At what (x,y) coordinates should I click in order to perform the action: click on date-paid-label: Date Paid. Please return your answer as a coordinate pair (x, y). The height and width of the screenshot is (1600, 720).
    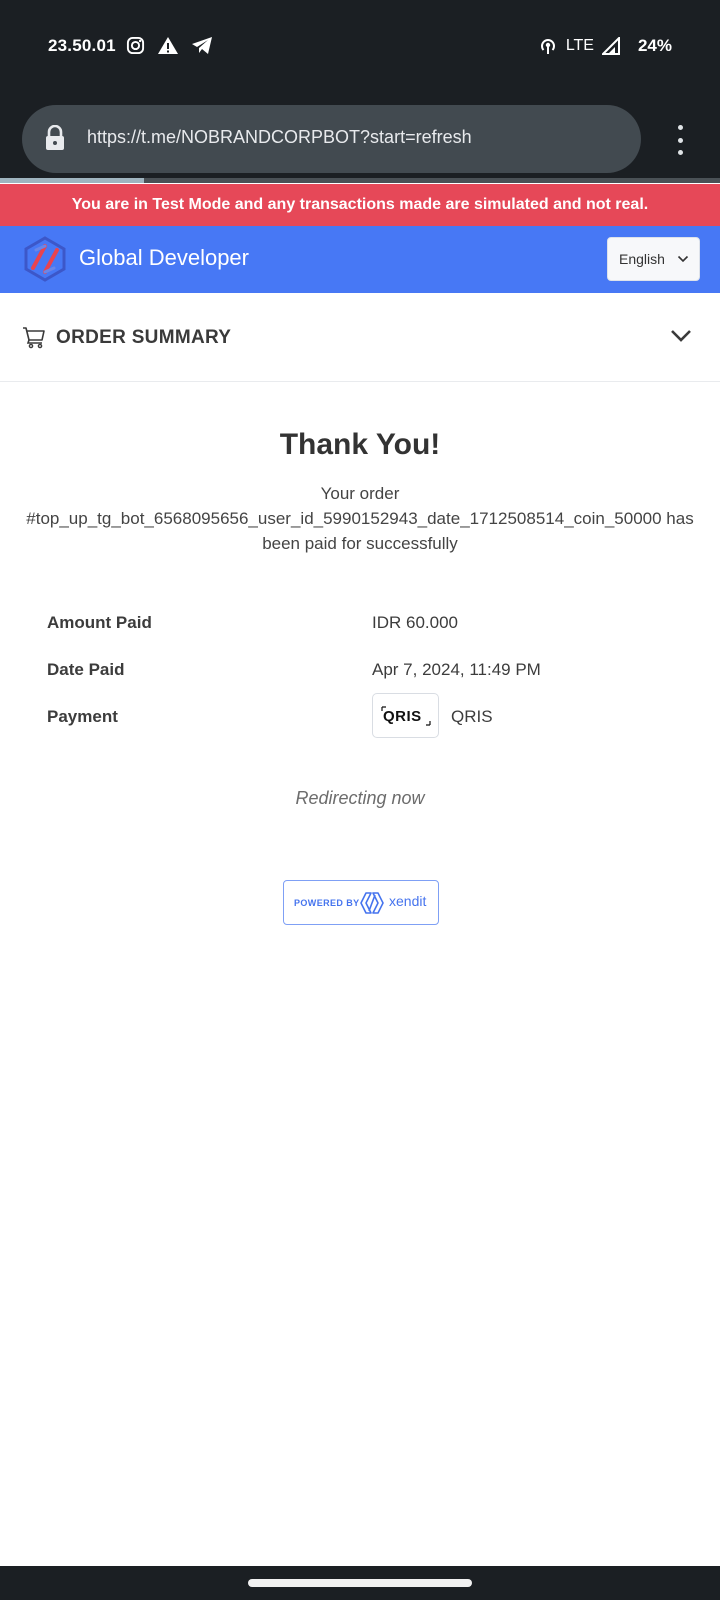
    Looking at the image, I should click on (86, 669).